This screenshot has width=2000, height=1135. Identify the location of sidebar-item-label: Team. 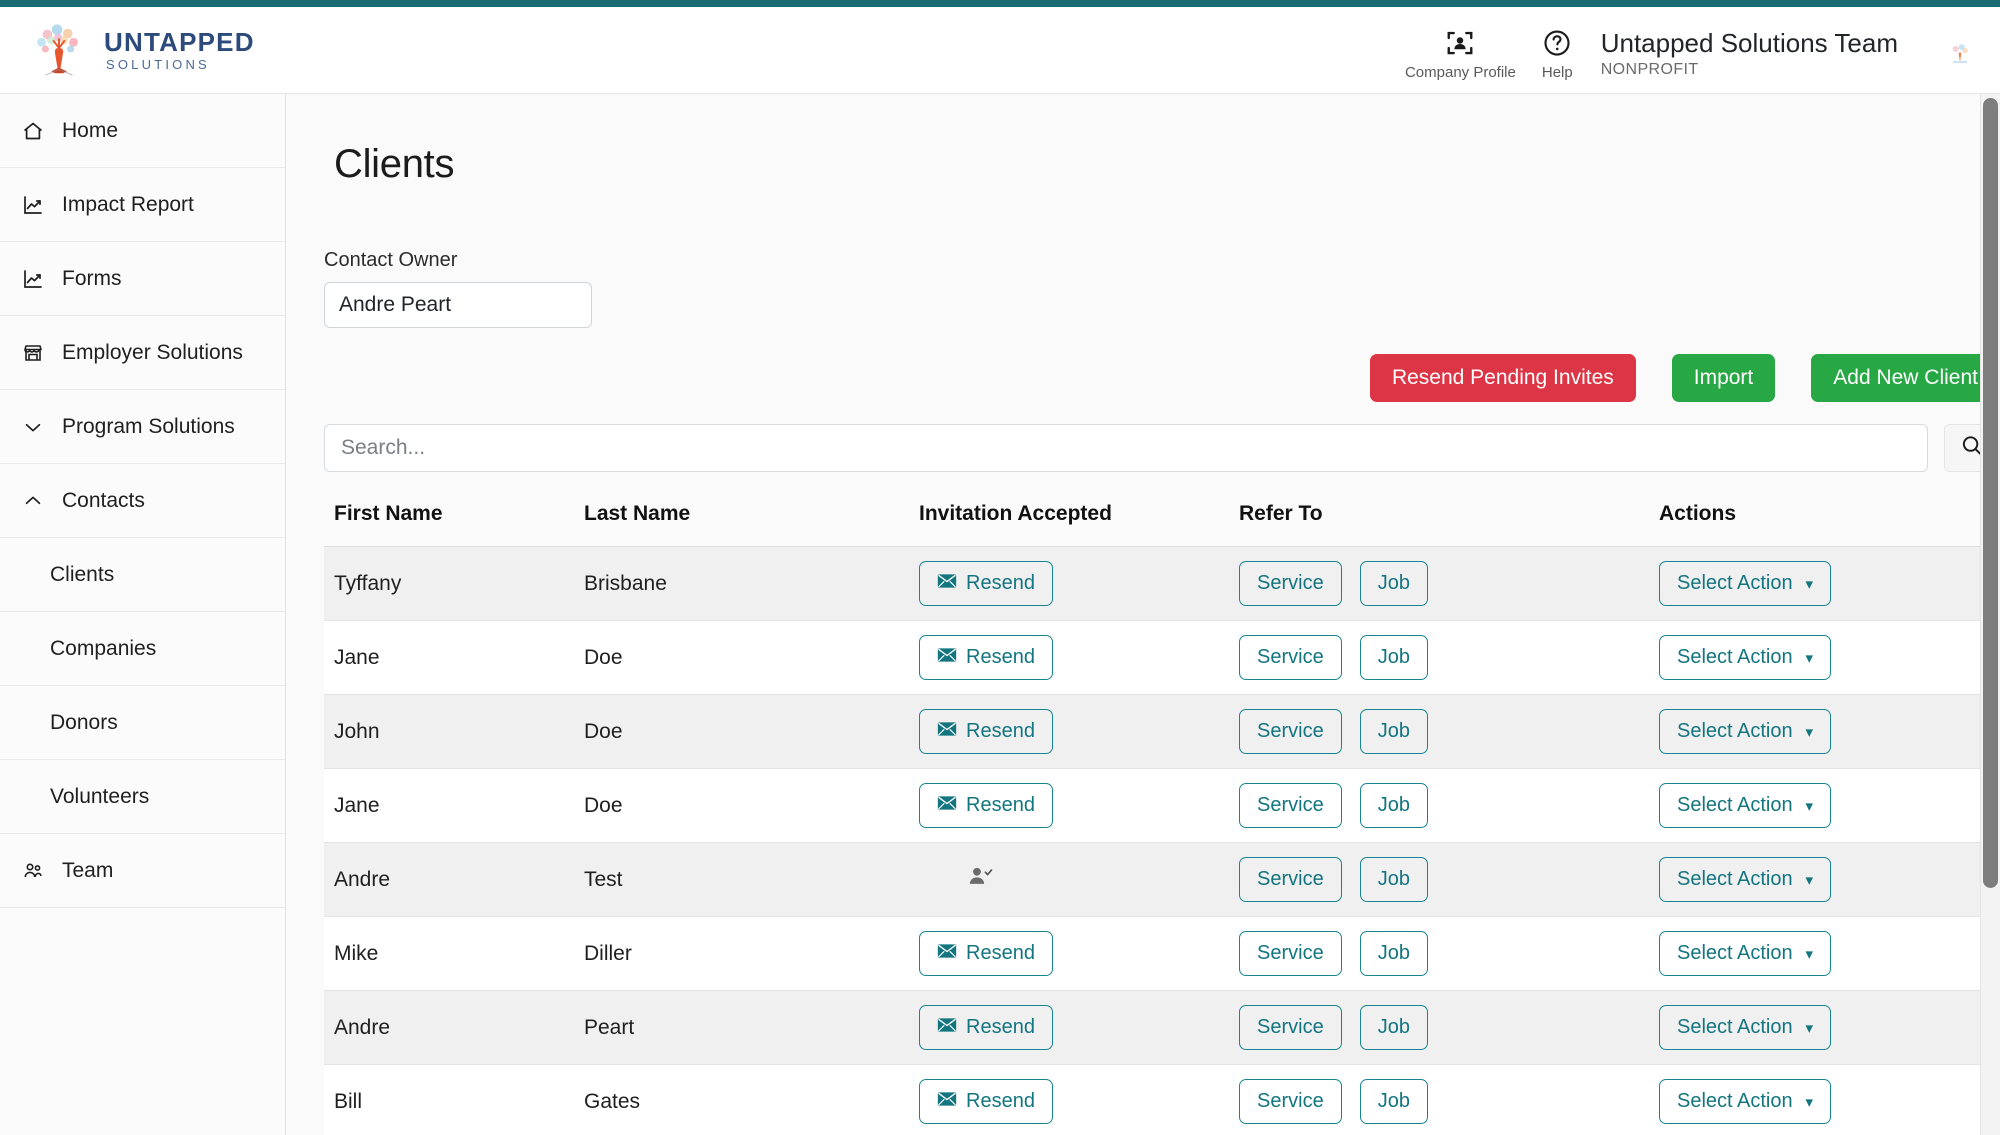
(88, 870).